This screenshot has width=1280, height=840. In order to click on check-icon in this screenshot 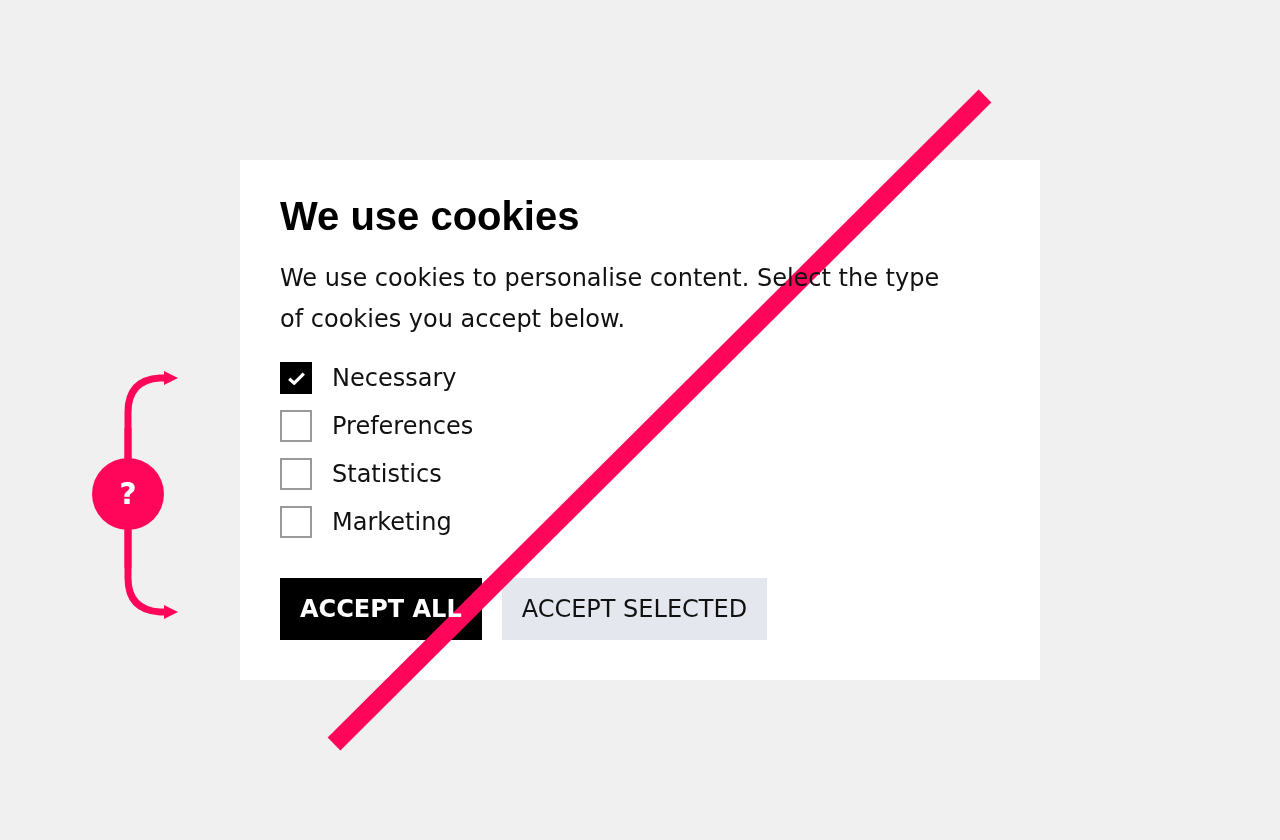, I will do `click(296, 378)`.